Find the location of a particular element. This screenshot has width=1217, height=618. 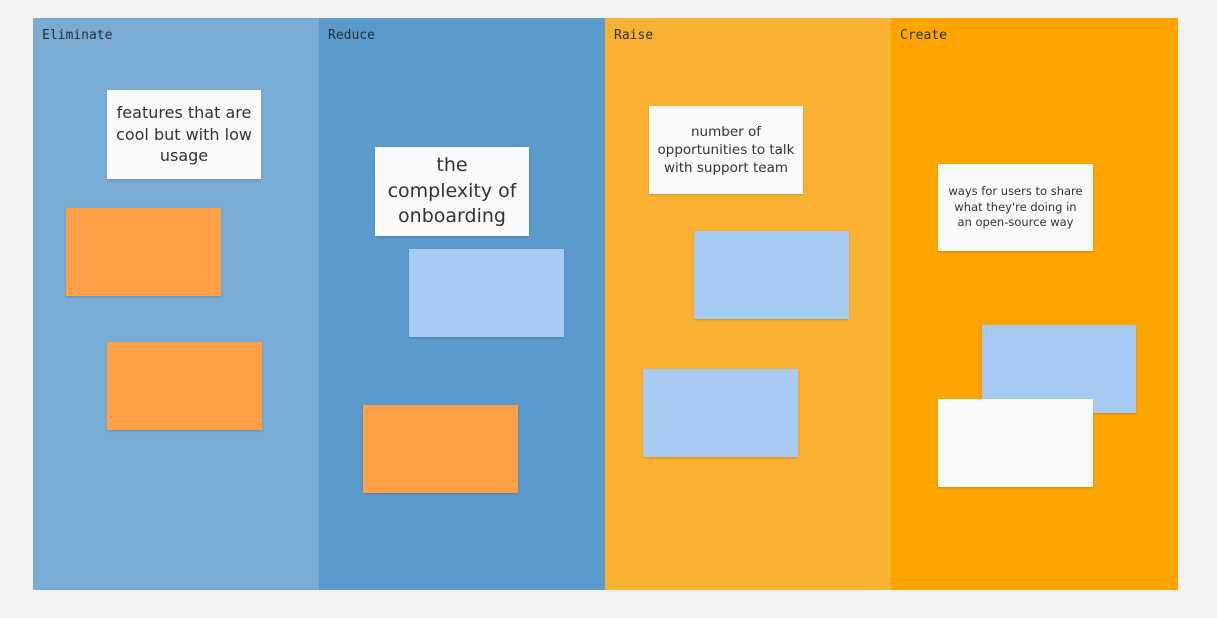

column-title: Raise is located at coordinates (634, 35).